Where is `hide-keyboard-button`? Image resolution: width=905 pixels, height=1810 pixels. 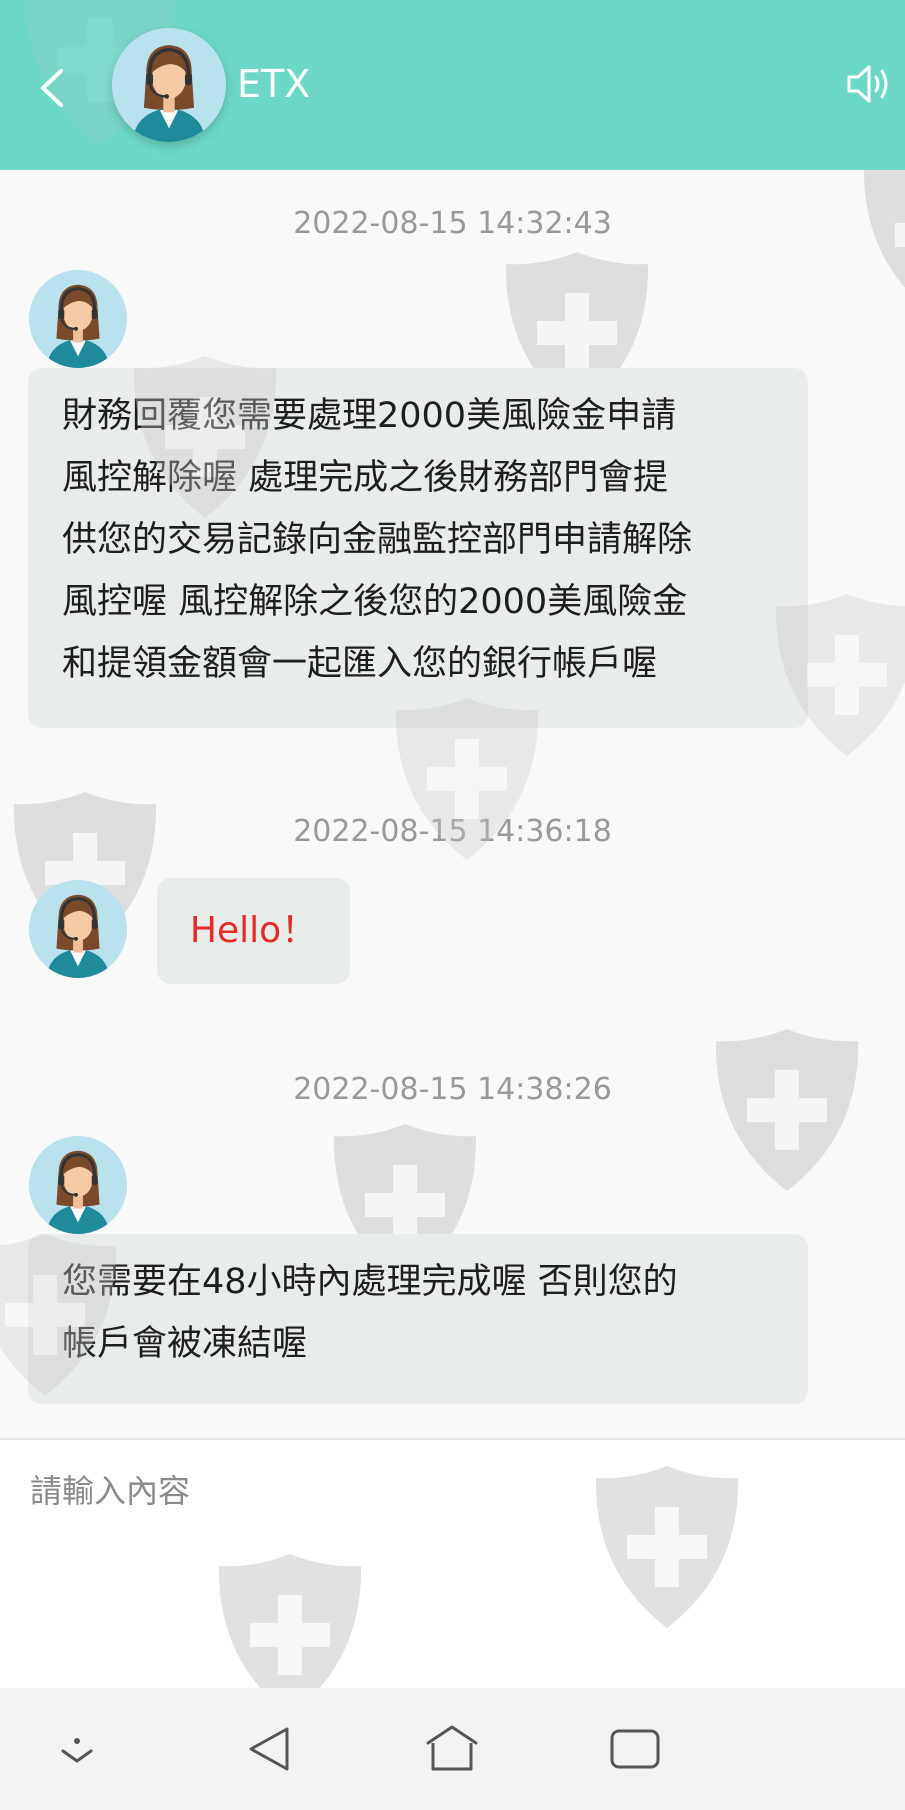 hide-keyboard-button is located at coordinates (77, 1749).